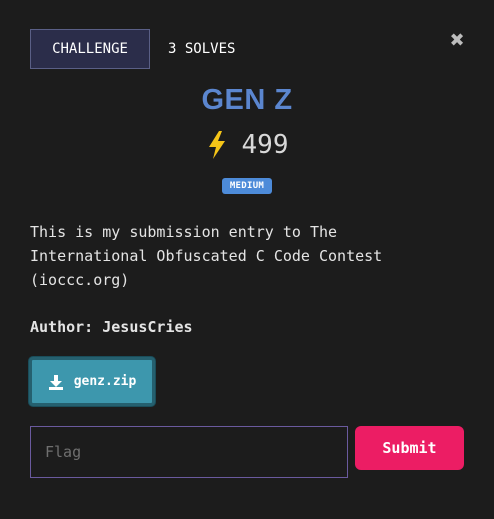 The height and width of the screenshot is (519, 494). Describe the element at coordinates (80, 280) in the screenshot. I see `description-line: (ioccc.org)` at that location.